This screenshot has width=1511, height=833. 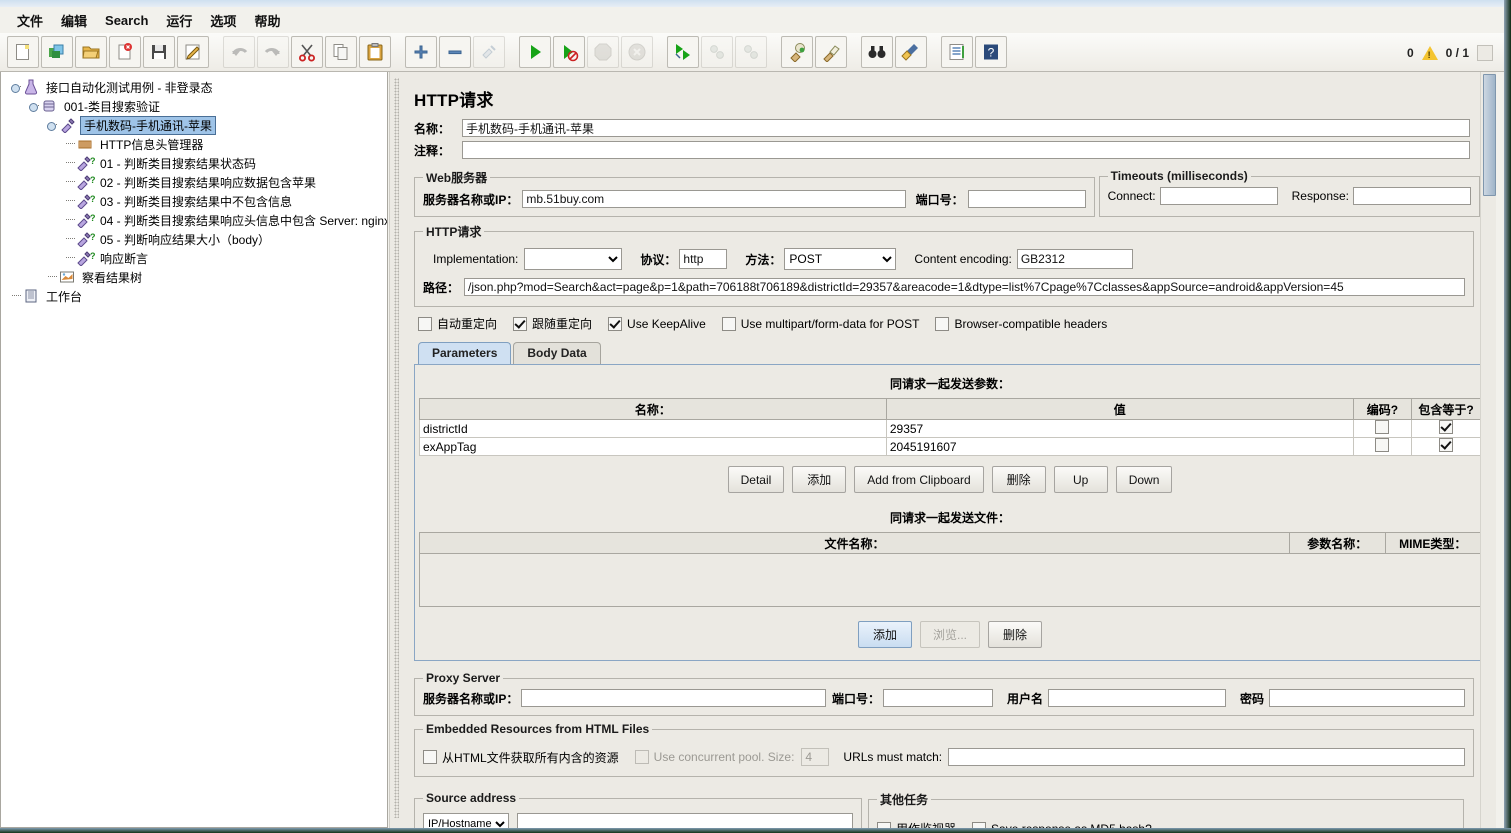 What do you see at coordinates (653, 428) in the screenshot?
I see `param-name-cell: districtId` at bounding box center [653, 428].